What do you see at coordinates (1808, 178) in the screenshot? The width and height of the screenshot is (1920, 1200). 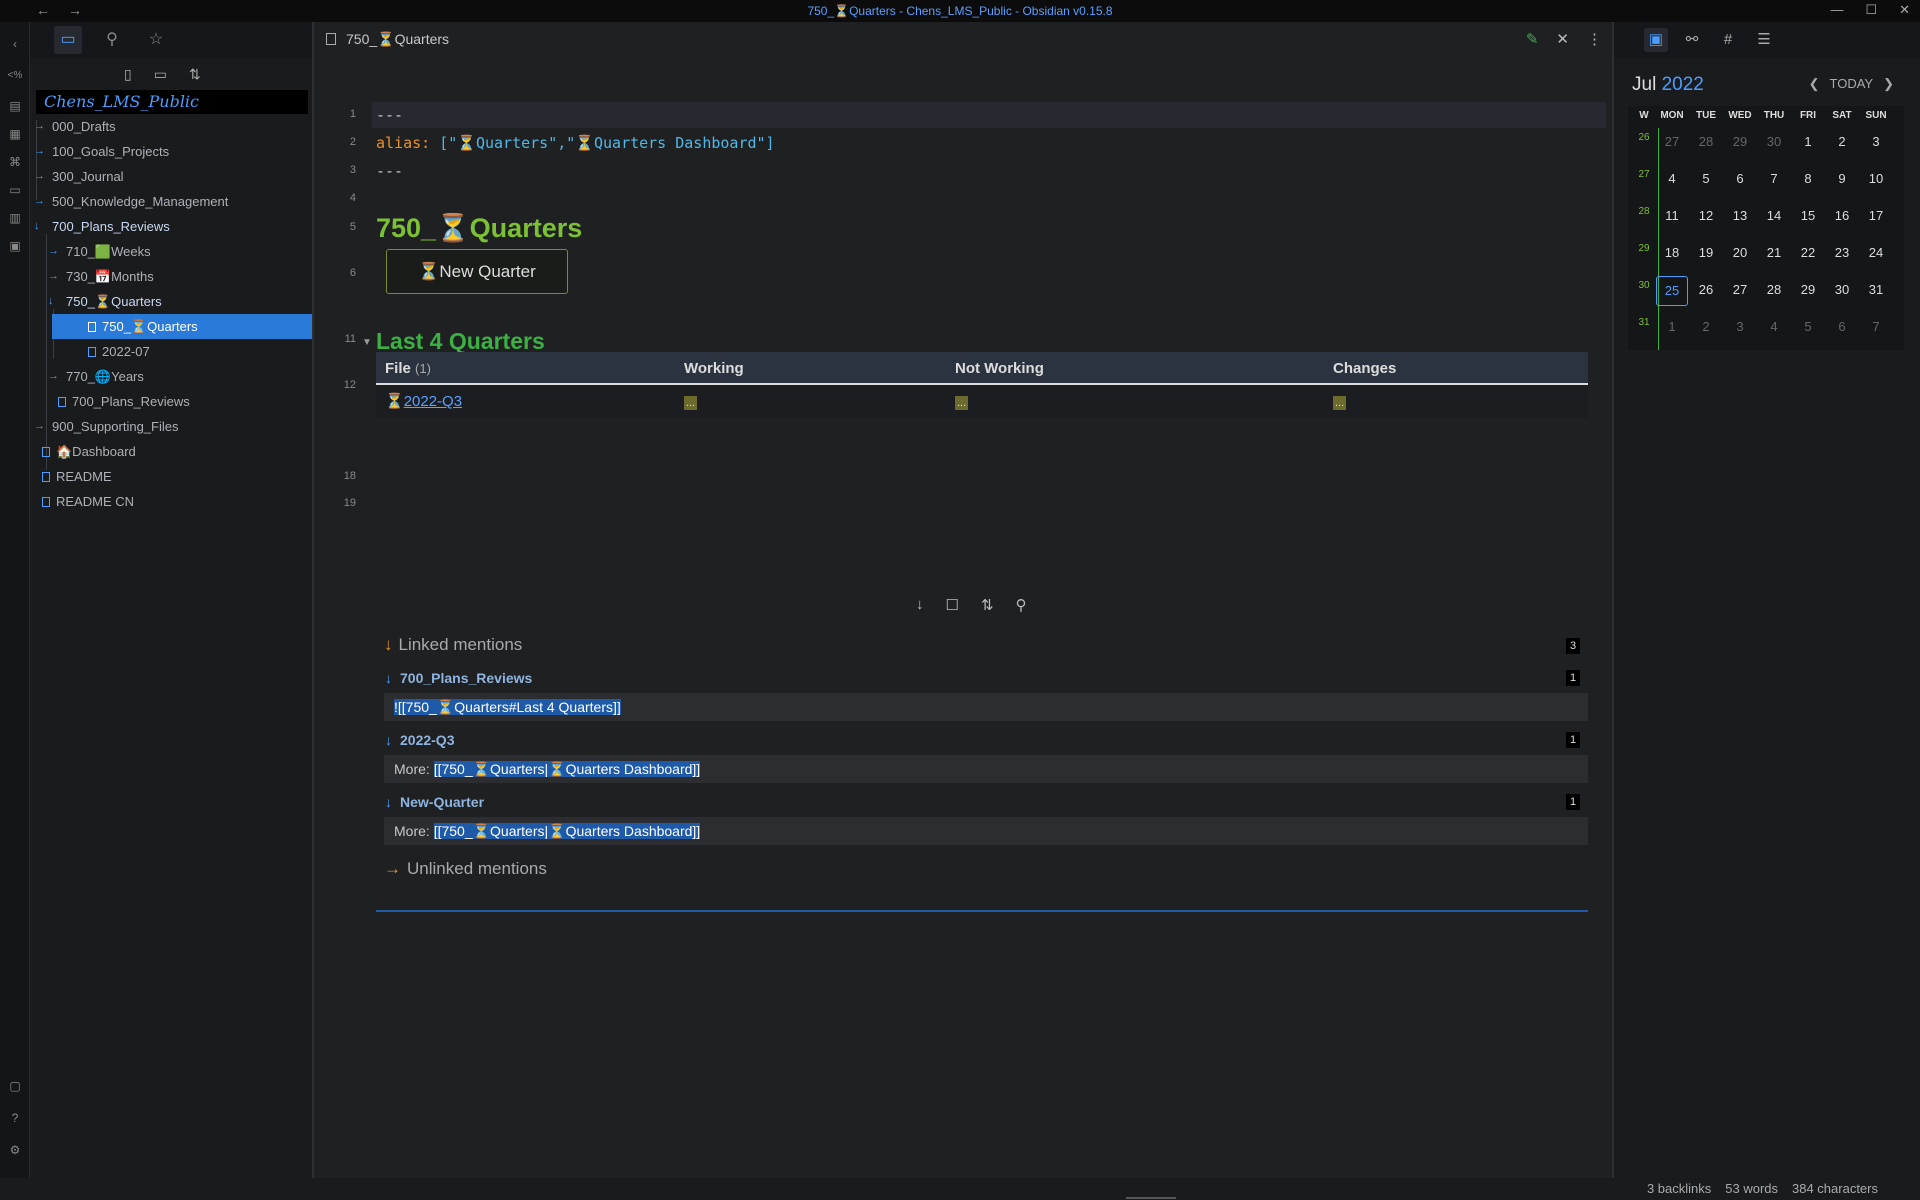 I see `calendar-day: 8` at bounding box center [1808, 178].